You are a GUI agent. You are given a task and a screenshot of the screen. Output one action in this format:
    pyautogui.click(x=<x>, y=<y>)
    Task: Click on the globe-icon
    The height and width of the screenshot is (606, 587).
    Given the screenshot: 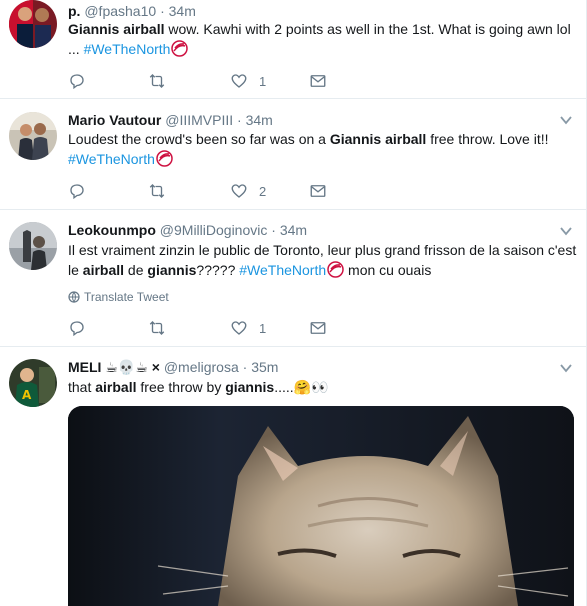 What is the action you would take?
    pyautogui.click(x=74, y=297)
    